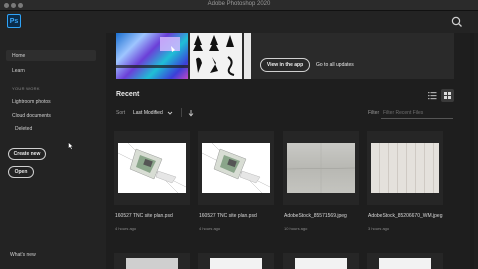 This screenshot has width=478, height=269. I want to click on grid-view-icon, so click(447, 95).